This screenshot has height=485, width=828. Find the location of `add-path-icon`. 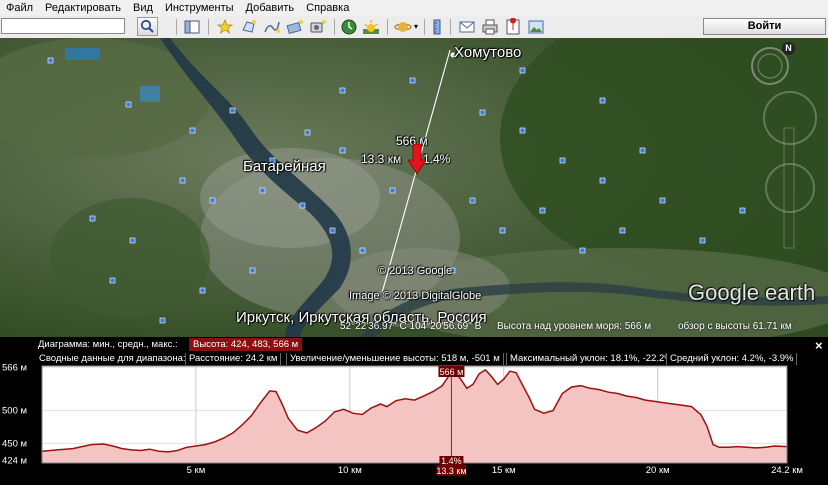

add-path-icon is located at coordinates (272, 27).